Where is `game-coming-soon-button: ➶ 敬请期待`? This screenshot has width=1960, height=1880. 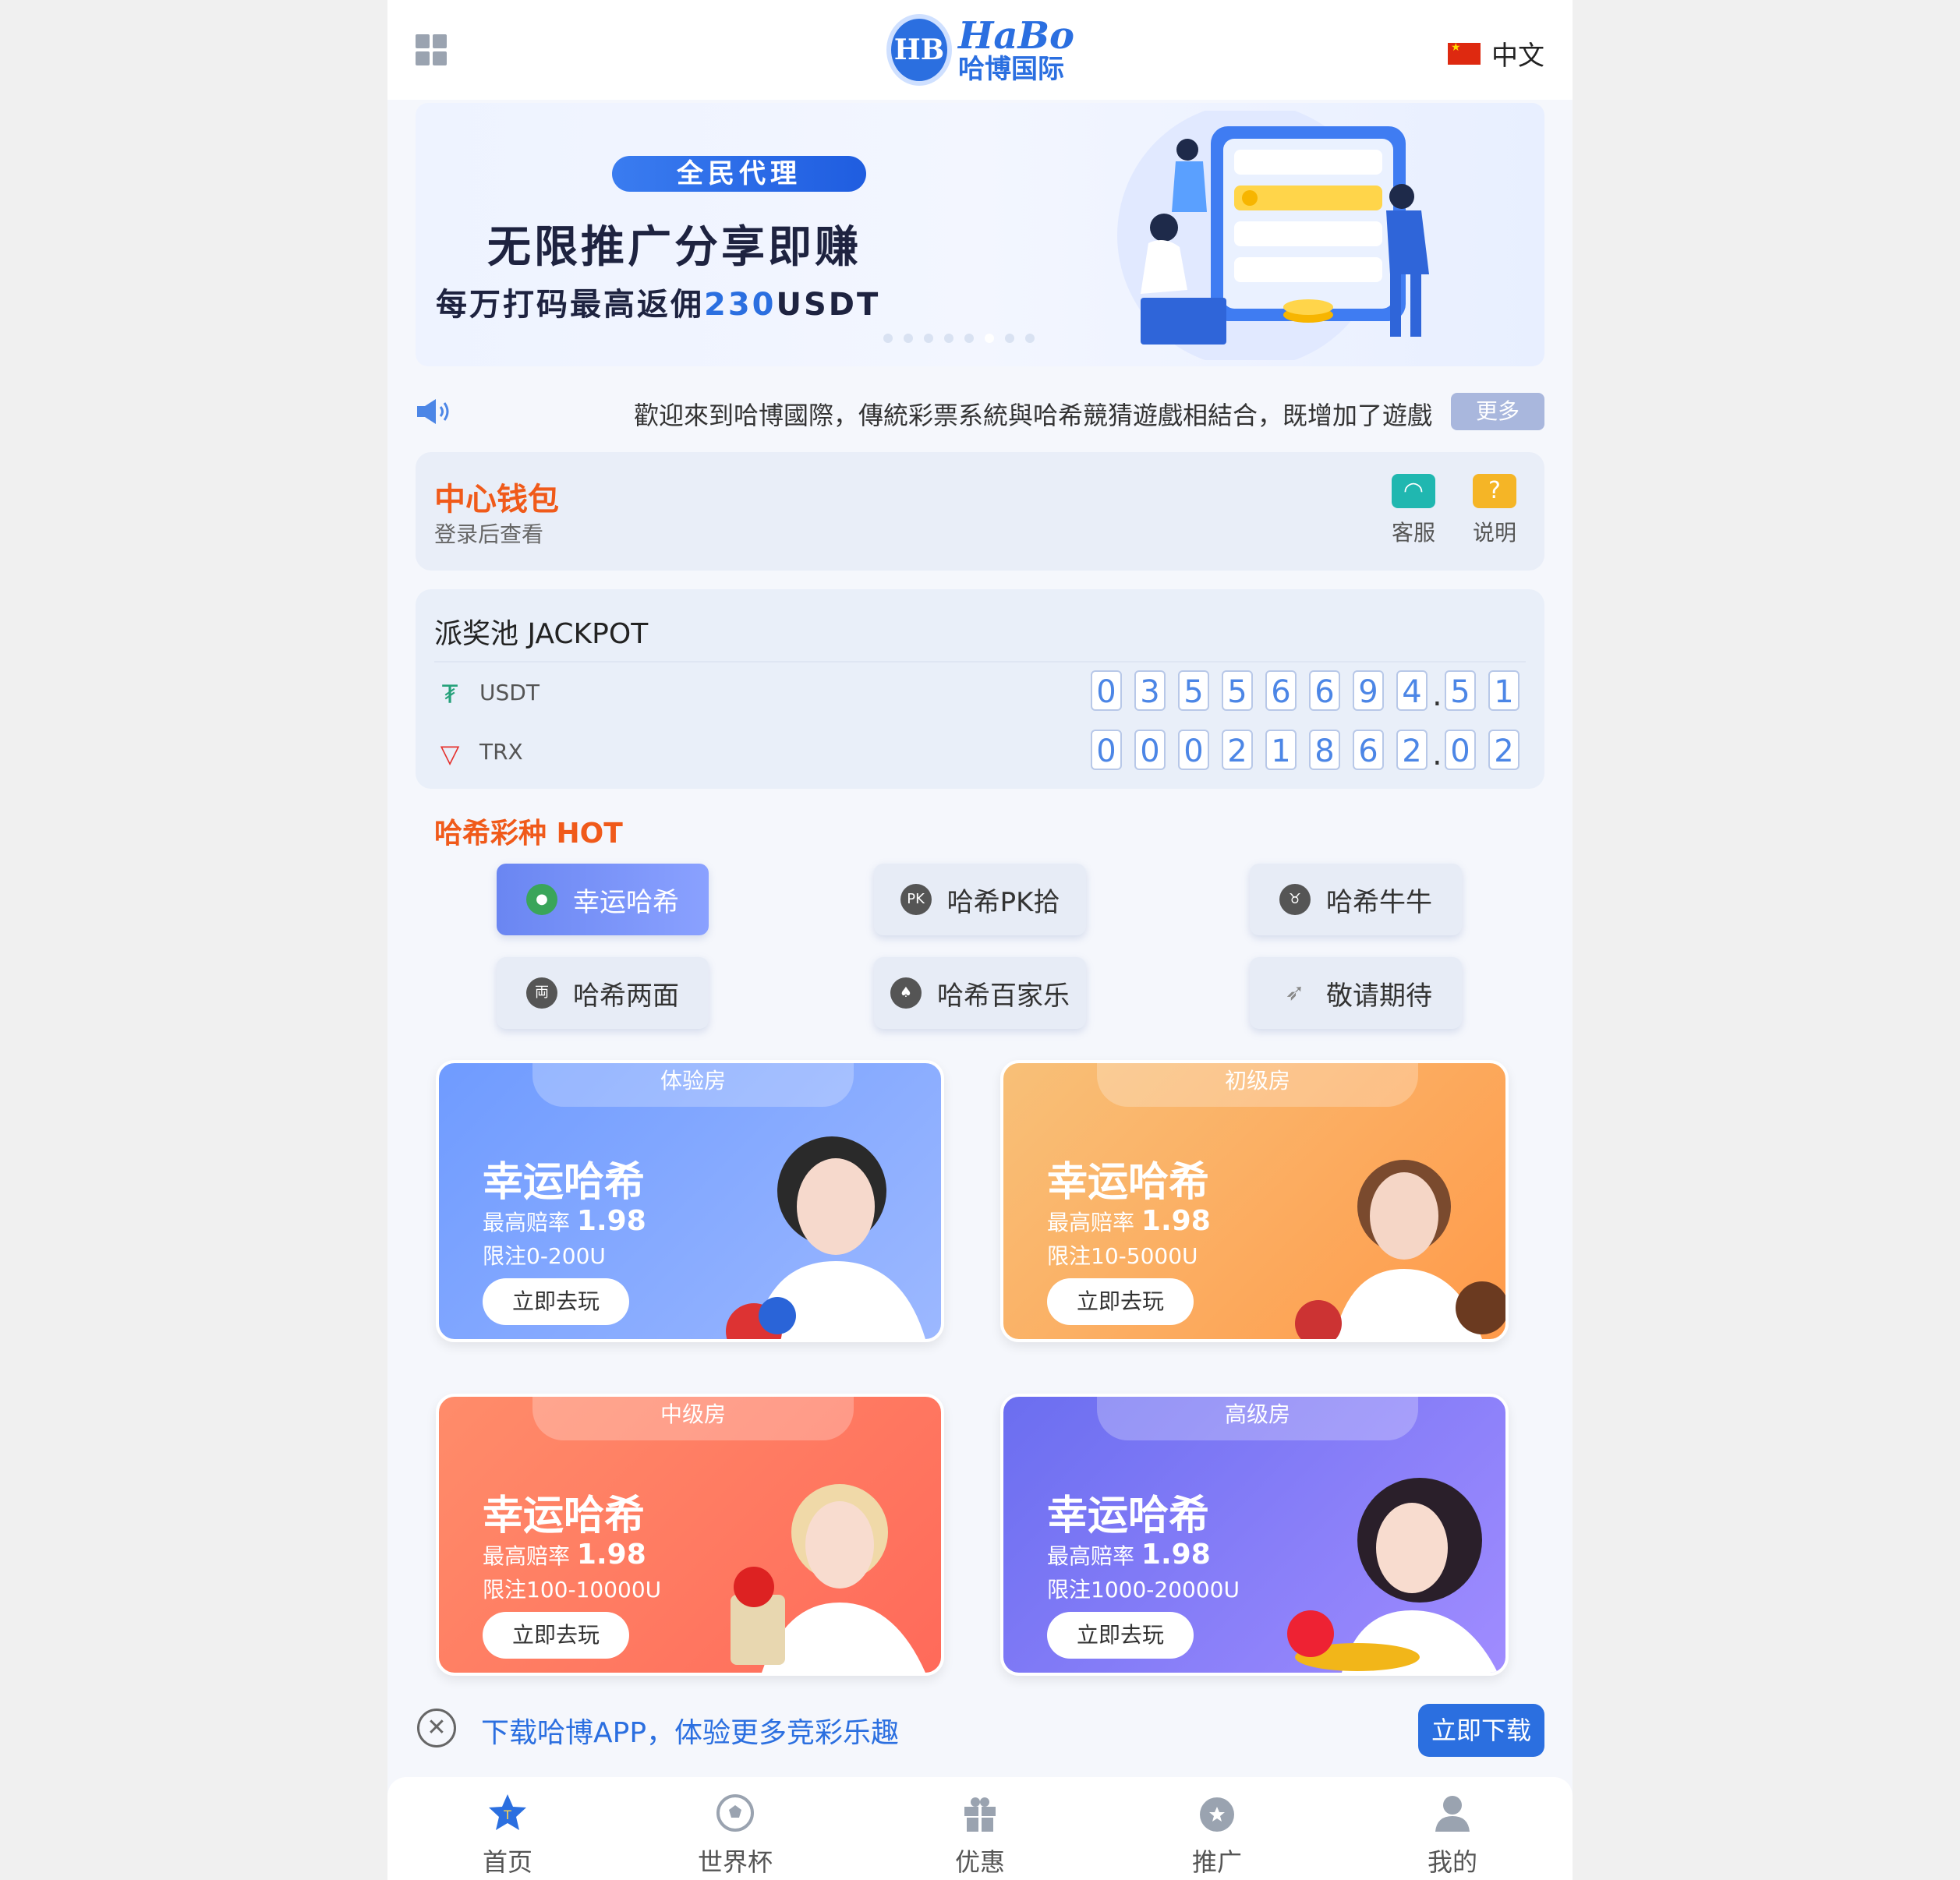 game-coming-soon-button: ➶ 敬请期待 is located at coordinates (1356, 993).